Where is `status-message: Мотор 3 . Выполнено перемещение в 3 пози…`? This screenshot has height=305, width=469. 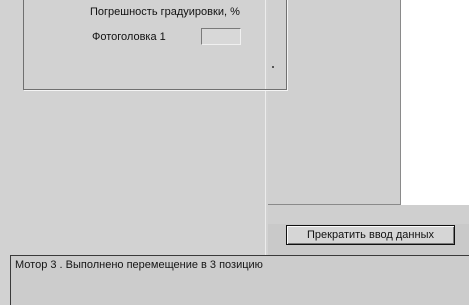
status-message: Мотор 3 . Выполнено перемещение в 3 пози… is located at coordinates (139, 265).